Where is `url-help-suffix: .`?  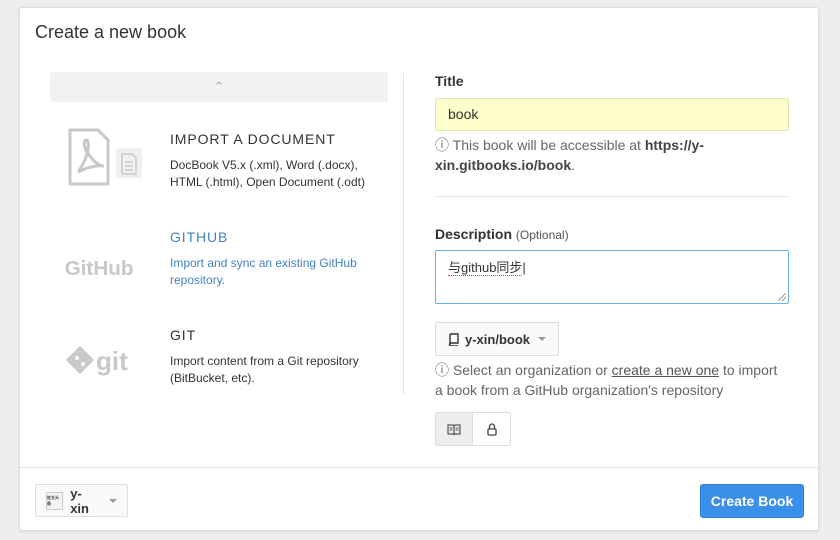 url-help-suffix: . is located at coordinates (573, 165).